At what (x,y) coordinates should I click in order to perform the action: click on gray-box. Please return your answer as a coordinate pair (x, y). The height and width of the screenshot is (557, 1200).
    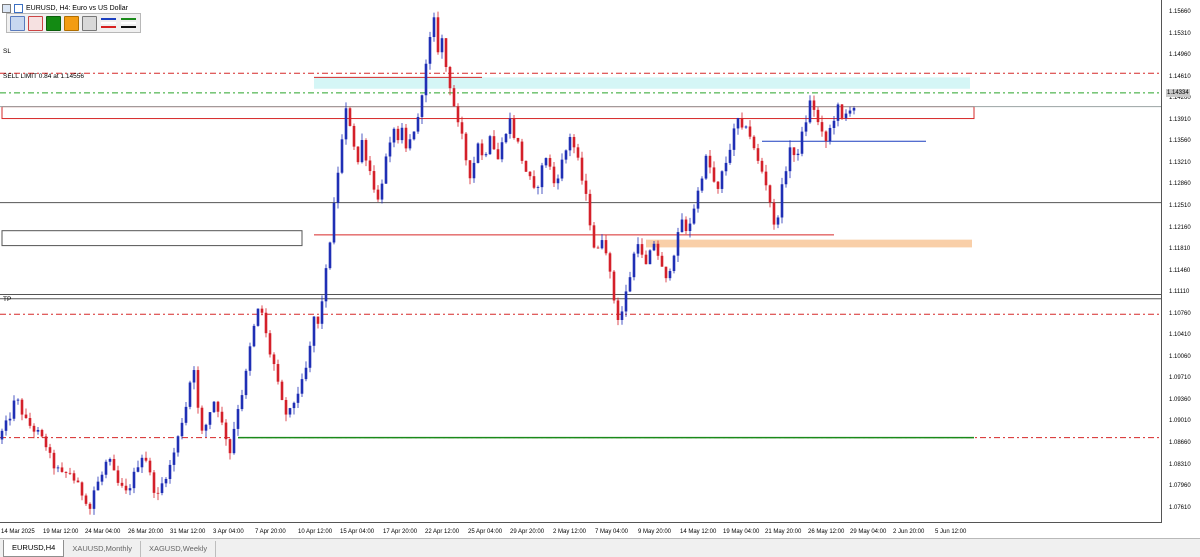
    Looking at the image, I should click on (152, 238).